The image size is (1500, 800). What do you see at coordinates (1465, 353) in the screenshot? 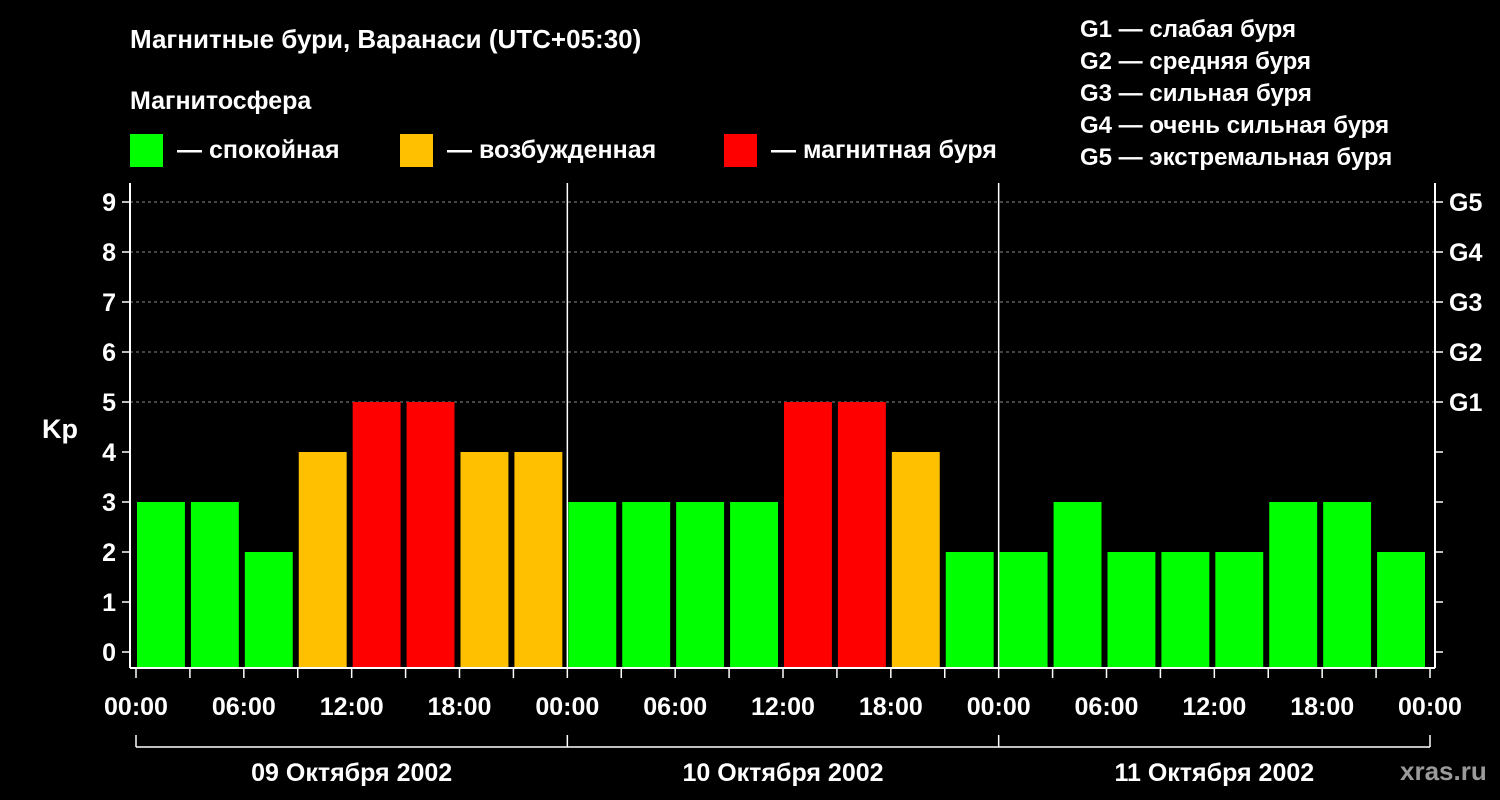
I see `g-scale-label: G2` at bounding box center [1465, 353].